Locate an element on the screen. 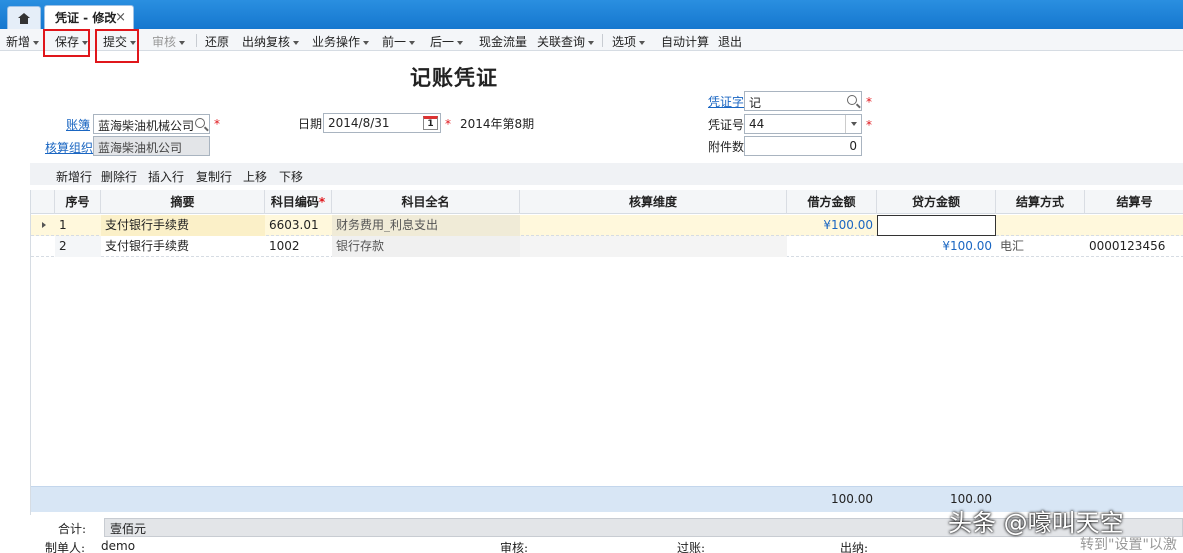  tab-voucher-edit: 凭证 - 修改 × is located at coordinates (89, 17).